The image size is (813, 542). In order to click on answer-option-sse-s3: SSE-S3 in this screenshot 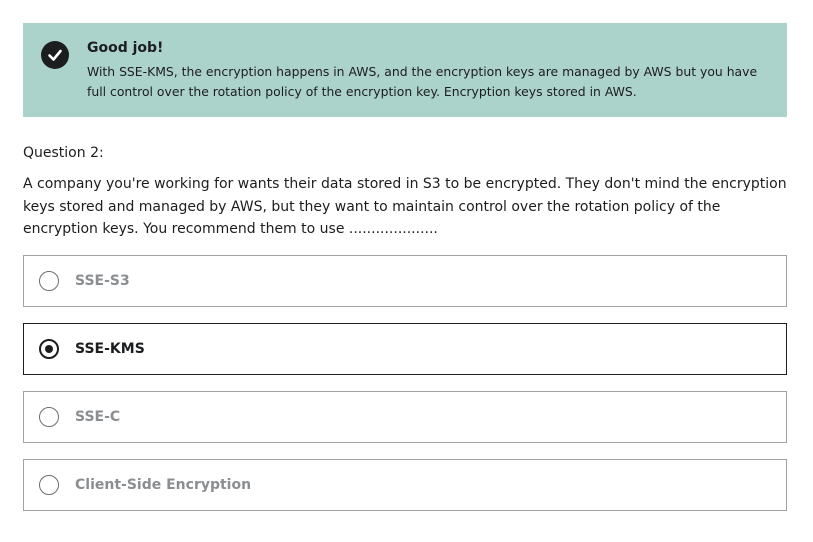, I will do `click(405, 281)`.